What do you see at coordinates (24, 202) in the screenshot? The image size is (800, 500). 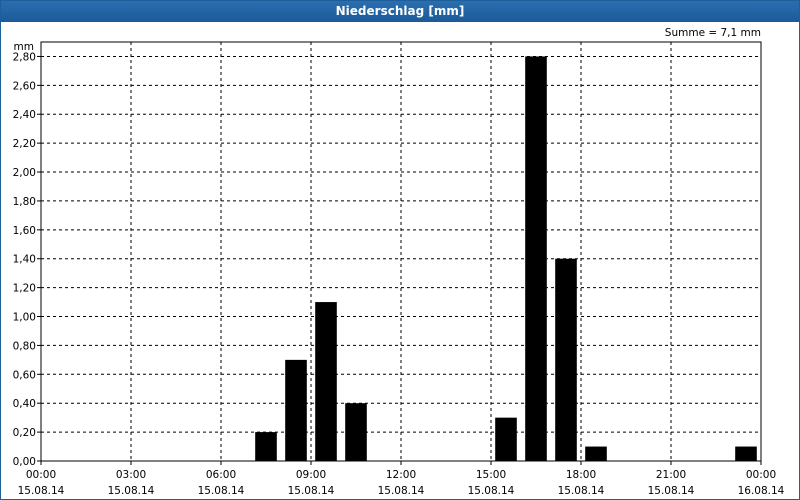 I see `y-tick-label: 1,80` at bounding box center [24, 202].